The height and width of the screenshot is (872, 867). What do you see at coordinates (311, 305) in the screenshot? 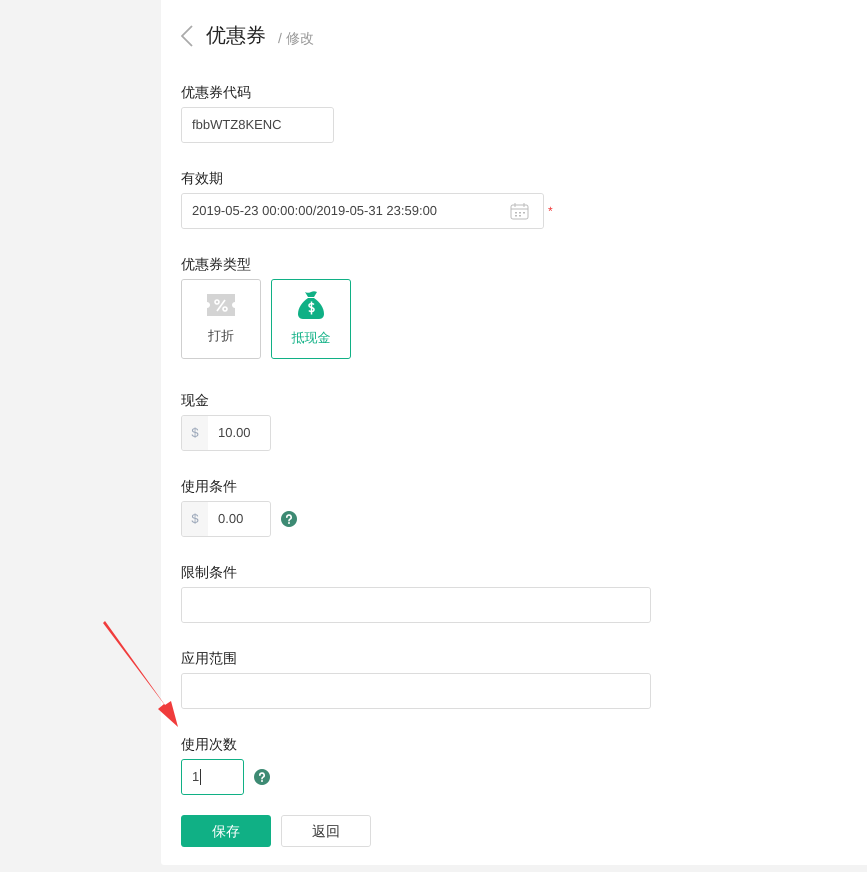
I see `money-bag-icon` at bounding box center [311, 305].